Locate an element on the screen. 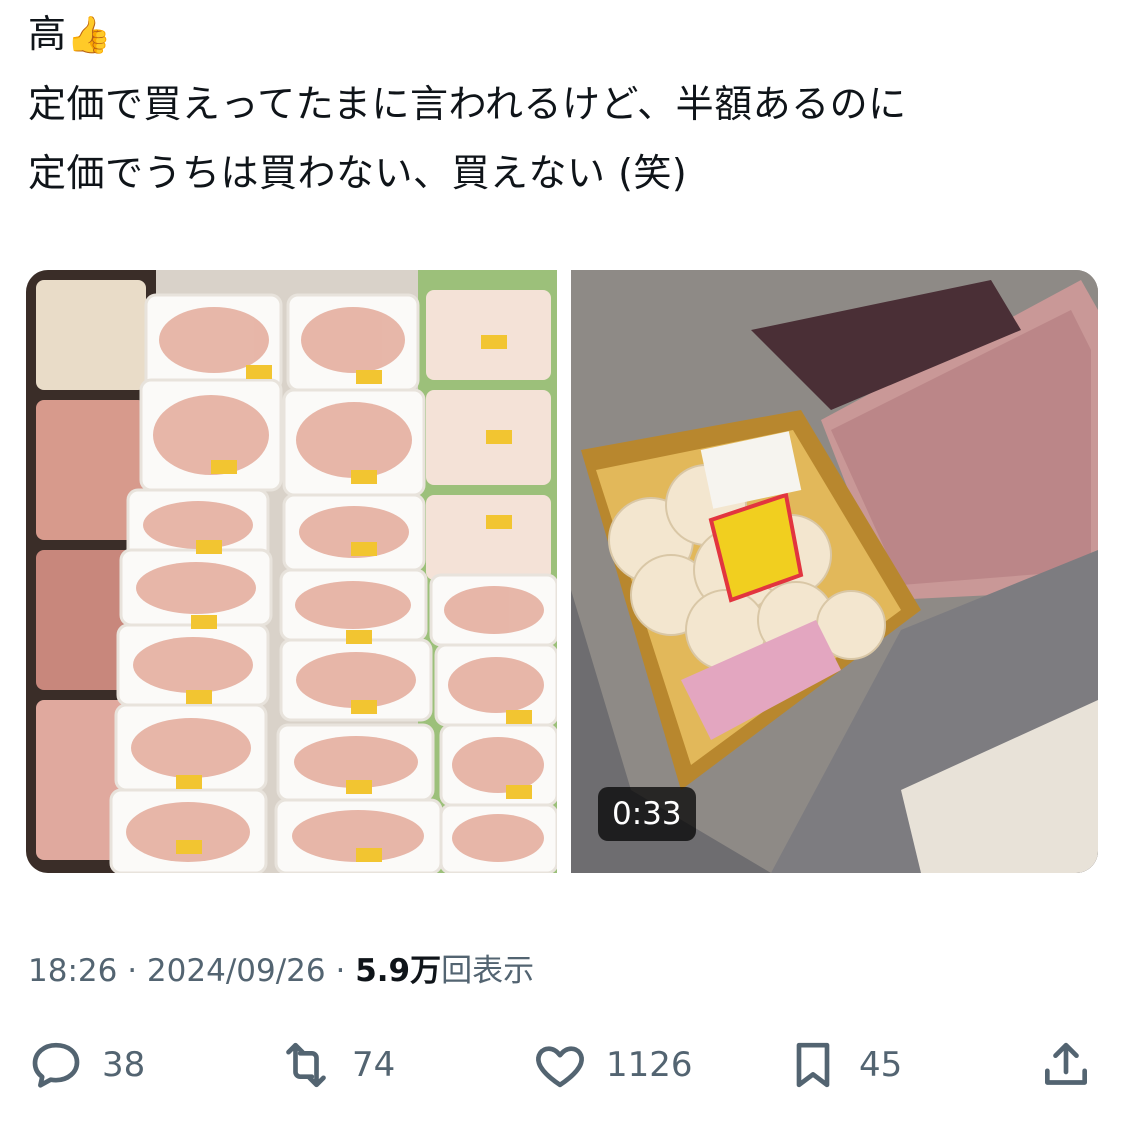 This screenshot has height=1125, width=1125. action-bar: 38 74 1126 45 is located at coordinates (562, 1065).